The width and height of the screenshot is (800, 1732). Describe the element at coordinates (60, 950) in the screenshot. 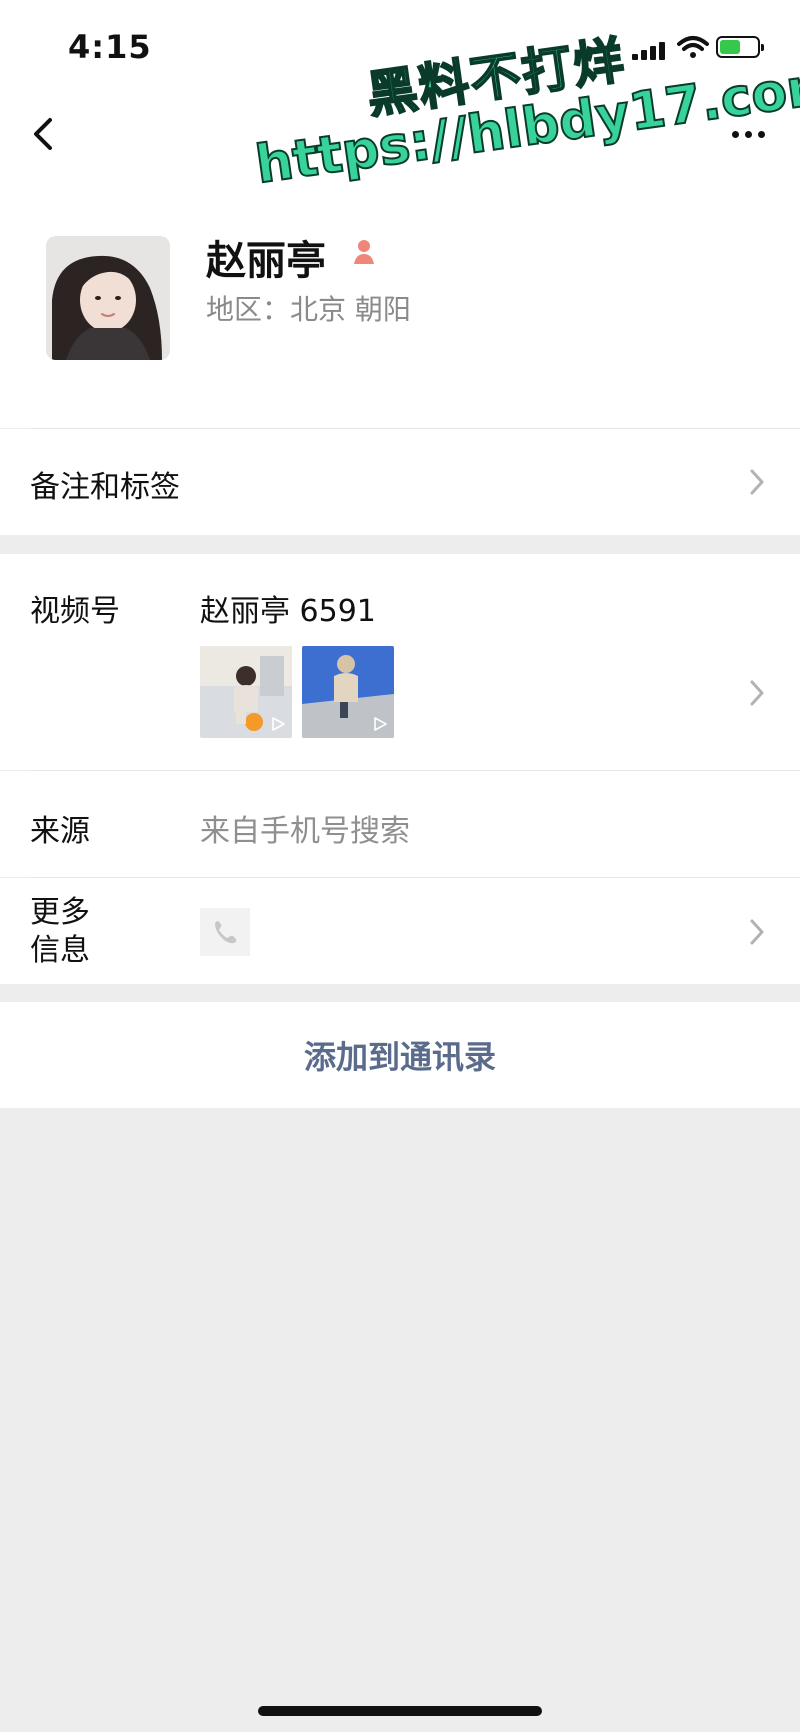

I see `more-info-label-line2: 信息` at that location.